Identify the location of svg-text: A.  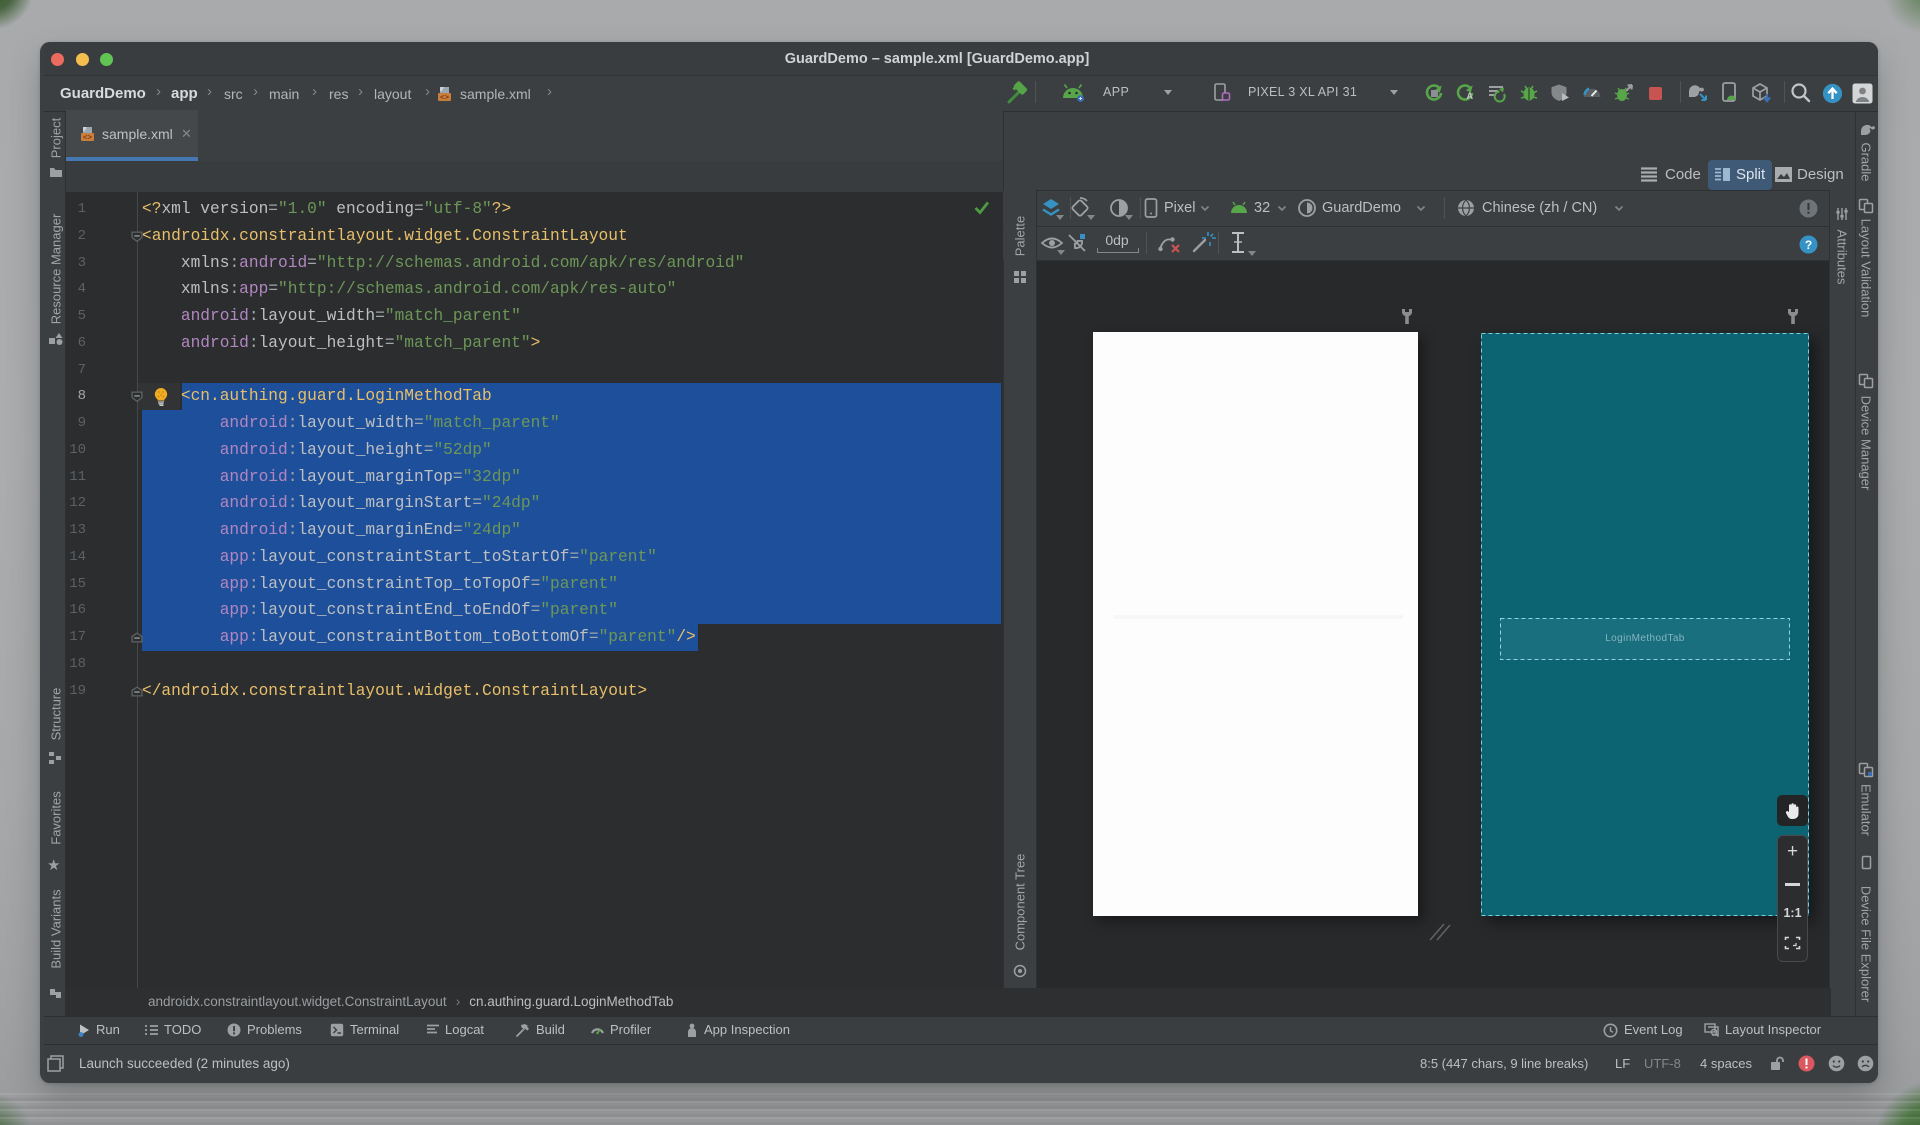
(1470, 96).